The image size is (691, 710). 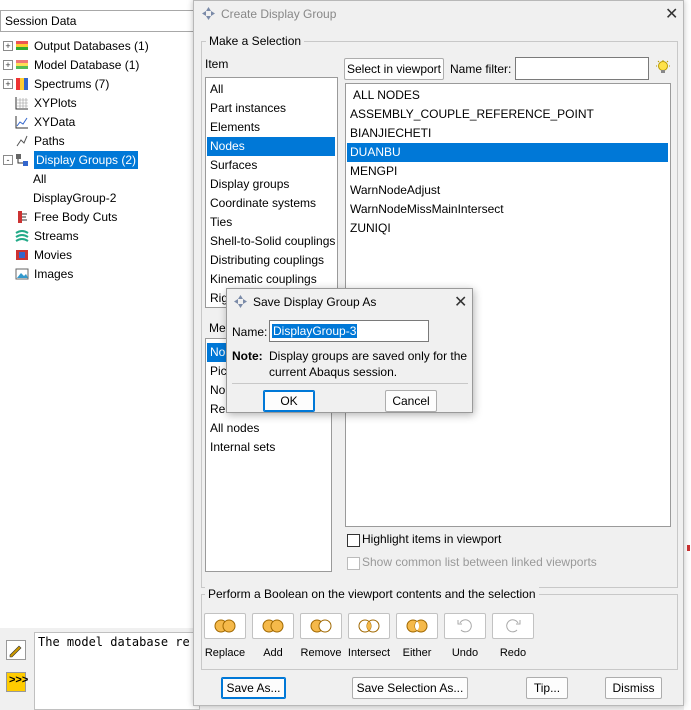 What do you see at coordinates (438, 14) in the screenshot?
I see `dialog-titlebar: Create Display Group ✕` at bounding box center [438, 14].